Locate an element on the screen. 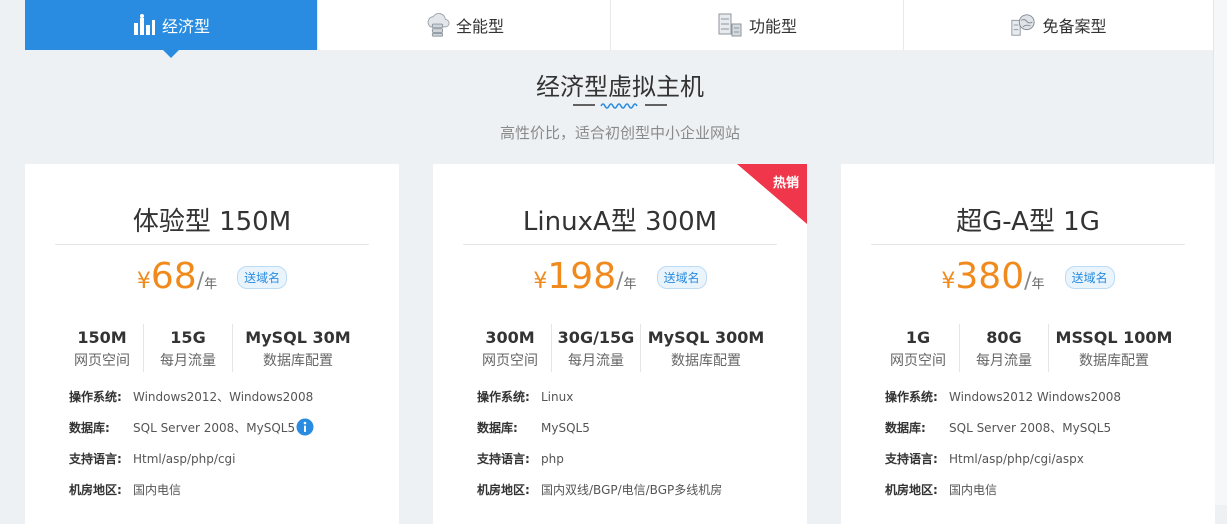 The image size is (1227, 524). price: ¥68/年 is located at coordinates (177, 276).